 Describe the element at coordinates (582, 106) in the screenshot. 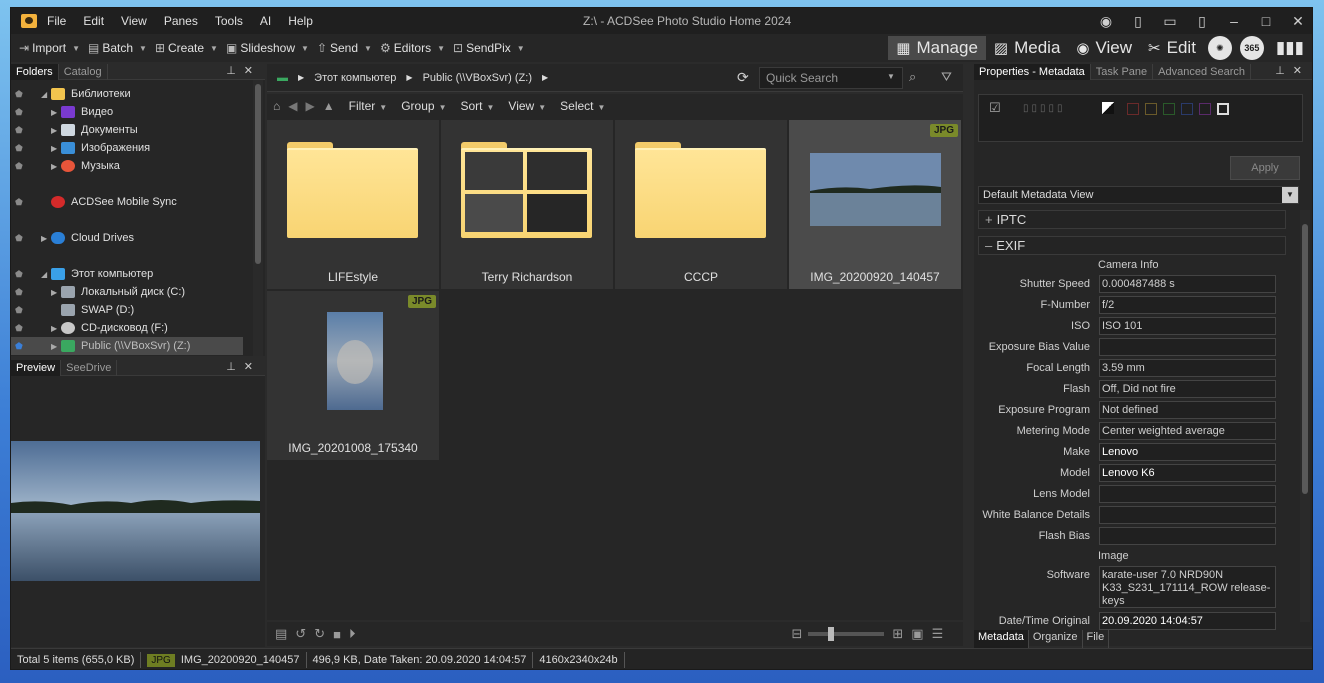

I see `select-menu: Select ▼` at that location.